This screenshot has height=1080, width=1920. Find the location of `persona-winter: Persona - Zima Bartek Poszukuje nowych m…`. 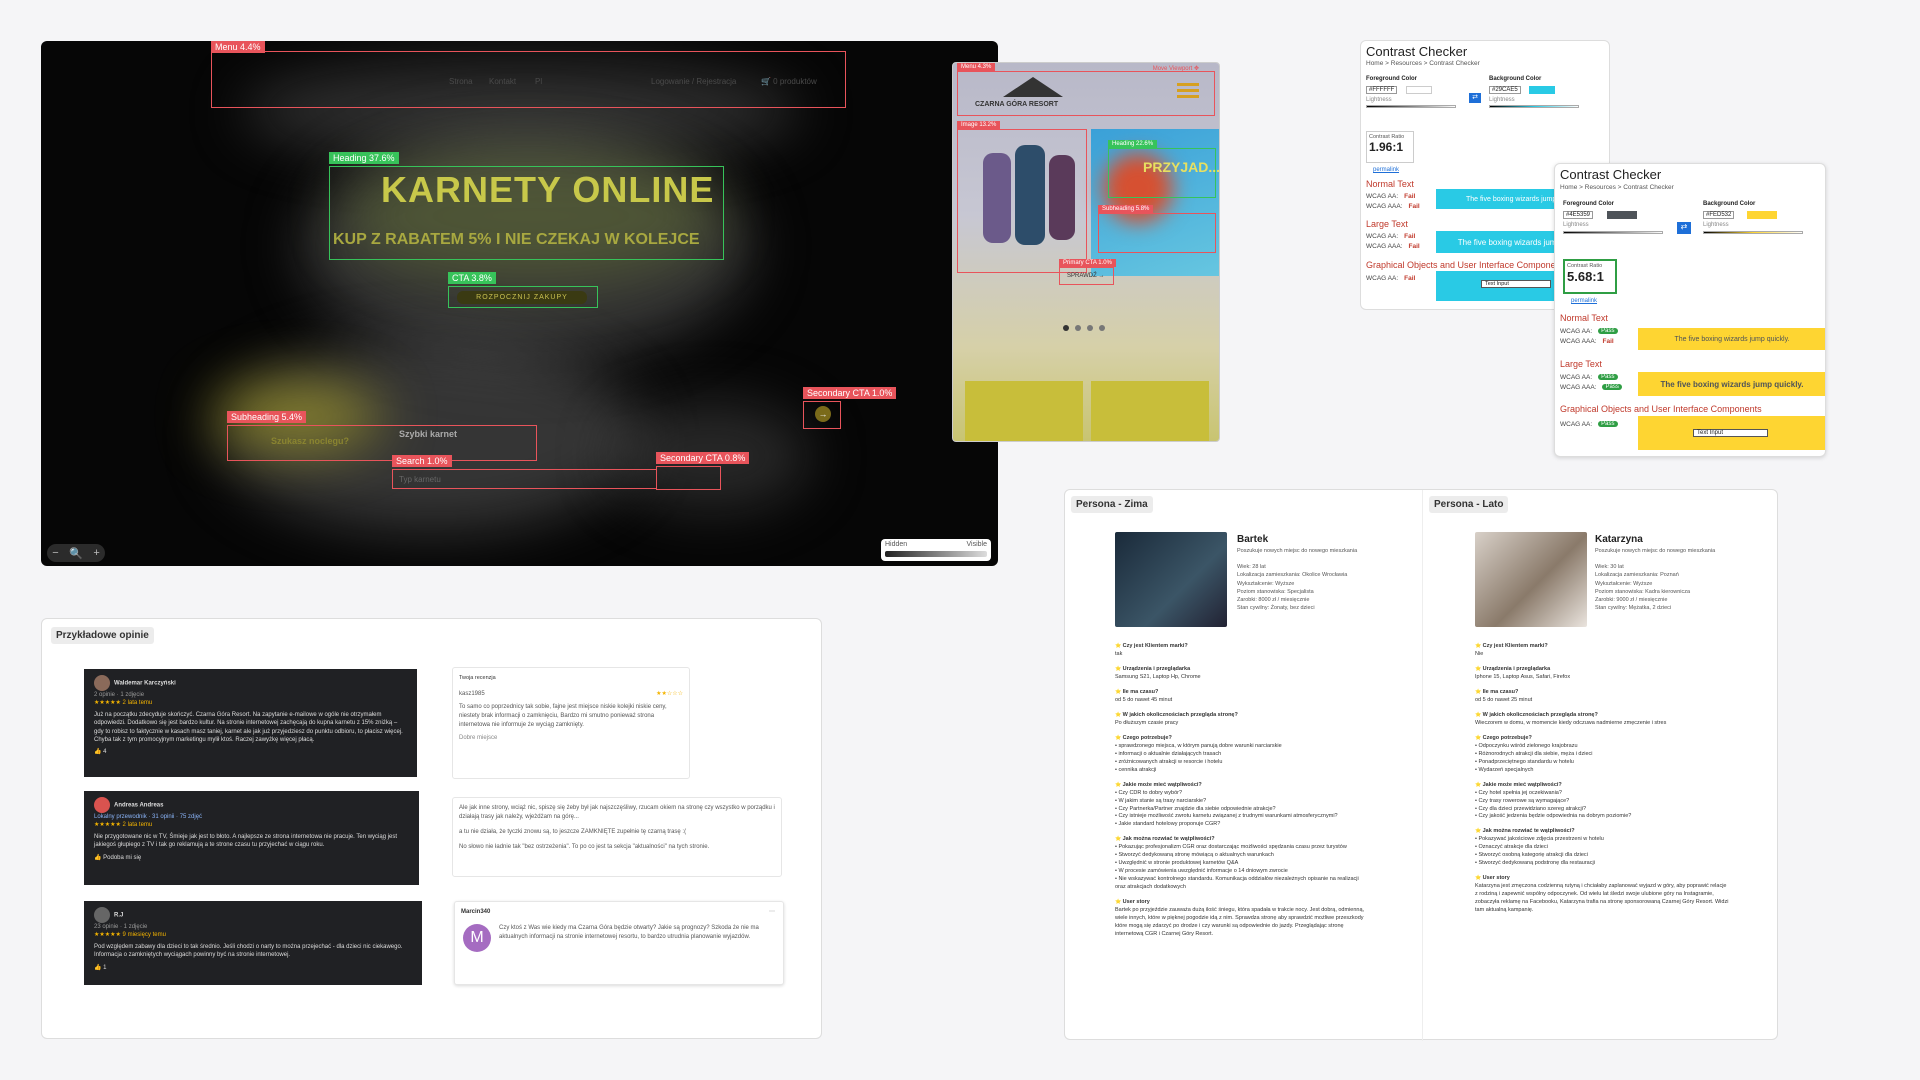

persona-winter: Persona - Zima Bartek Poszukuje nowych m… is located at coordinates (1242, 764).